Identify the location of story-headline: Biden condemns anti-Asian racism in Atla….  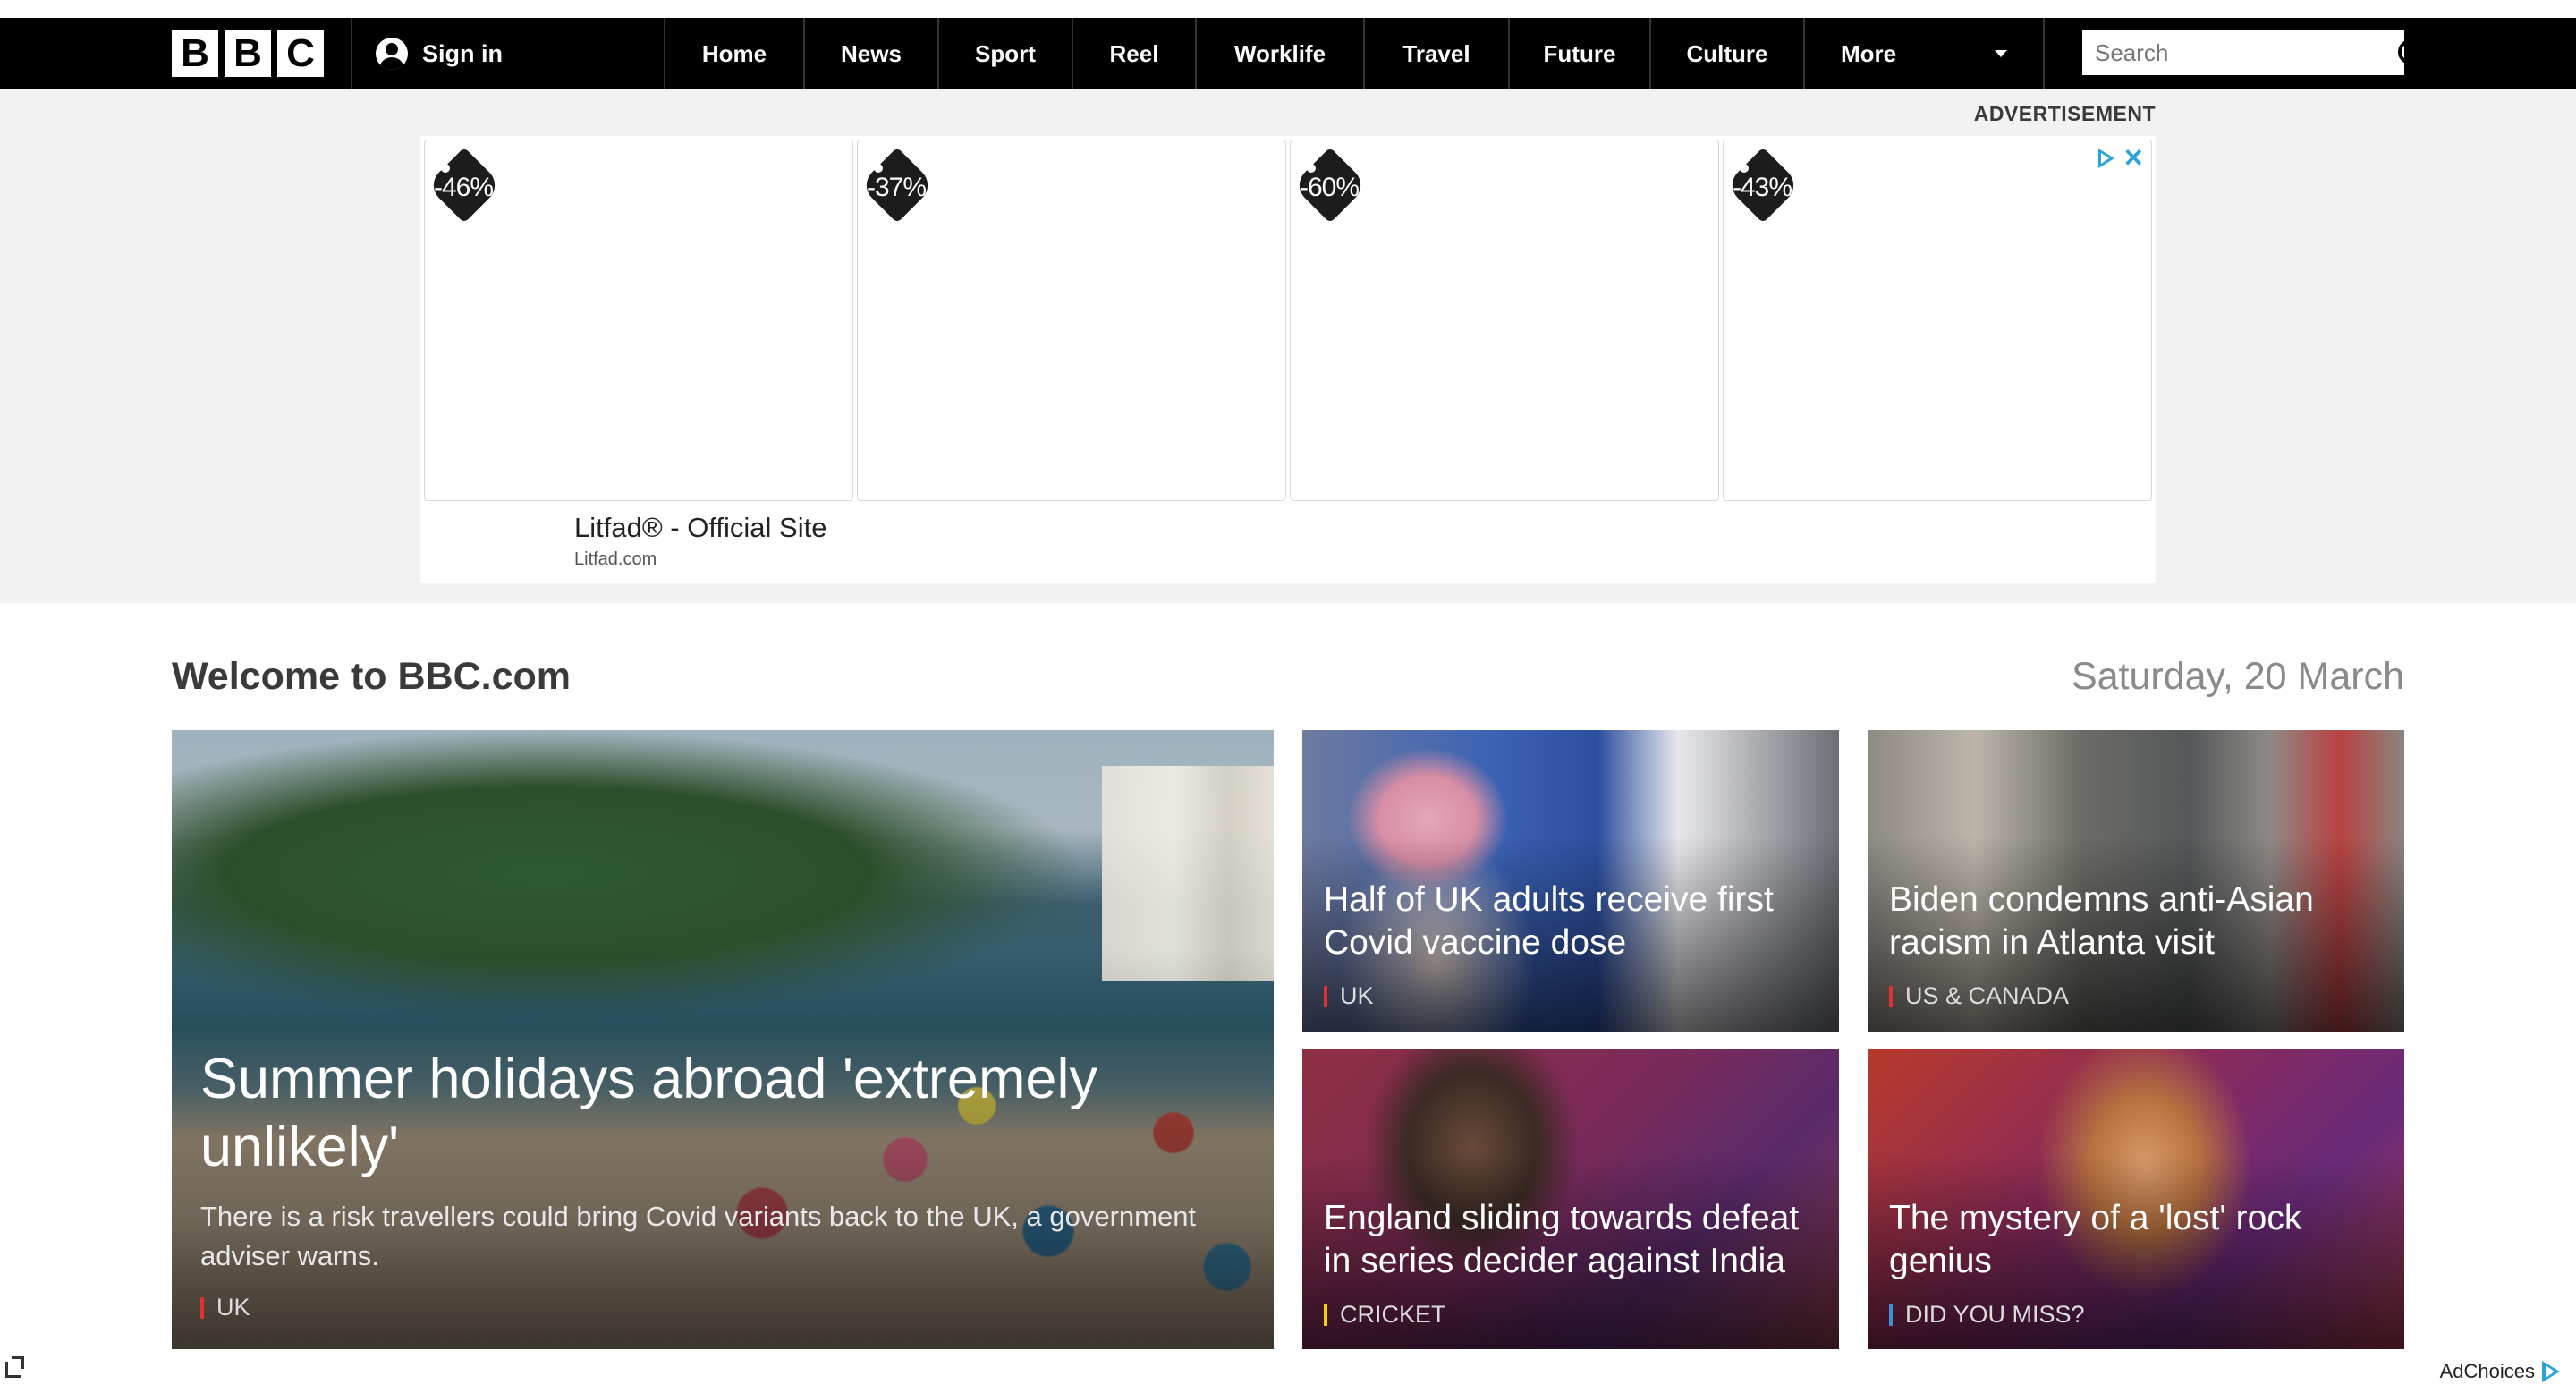
(2139, 921).